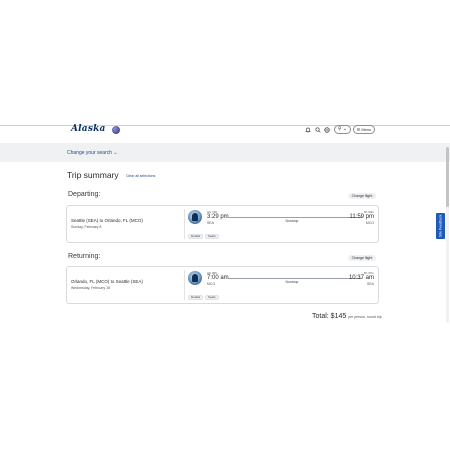  I want to click on clear-selections-link: Clear all selections, so click(140, 176).